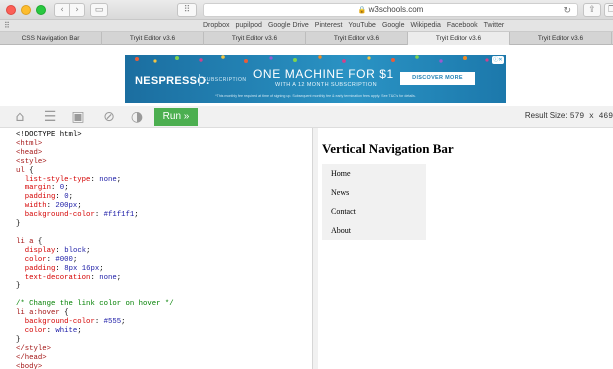 The width and height of the screenshot is (613, 369). I want to click on code-token: 8px 16px, so click(82, 268).